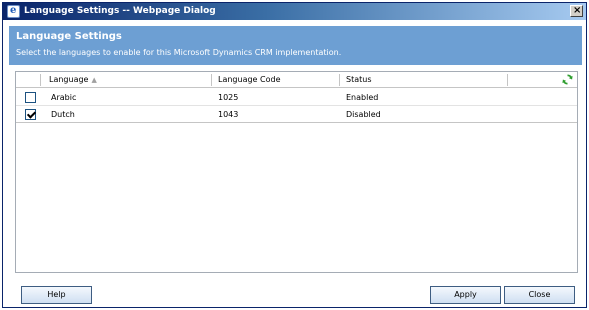 The width and height of the screenshot is (589, 310). I want to click on apply-button: Apply, so click(465, 295).